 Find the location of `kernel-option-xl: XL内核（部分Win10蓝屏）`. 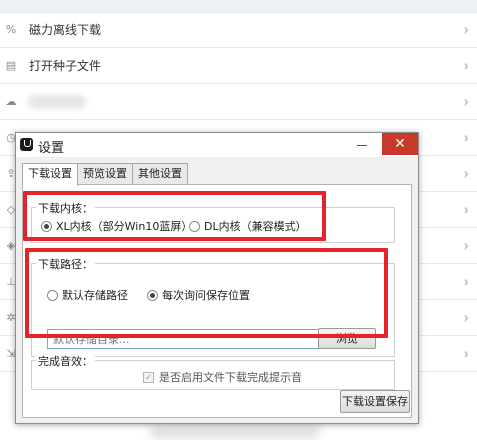

kernel-option-xl: XL内核（部分Win10蓝屏） is located at coordinates (116, 226).